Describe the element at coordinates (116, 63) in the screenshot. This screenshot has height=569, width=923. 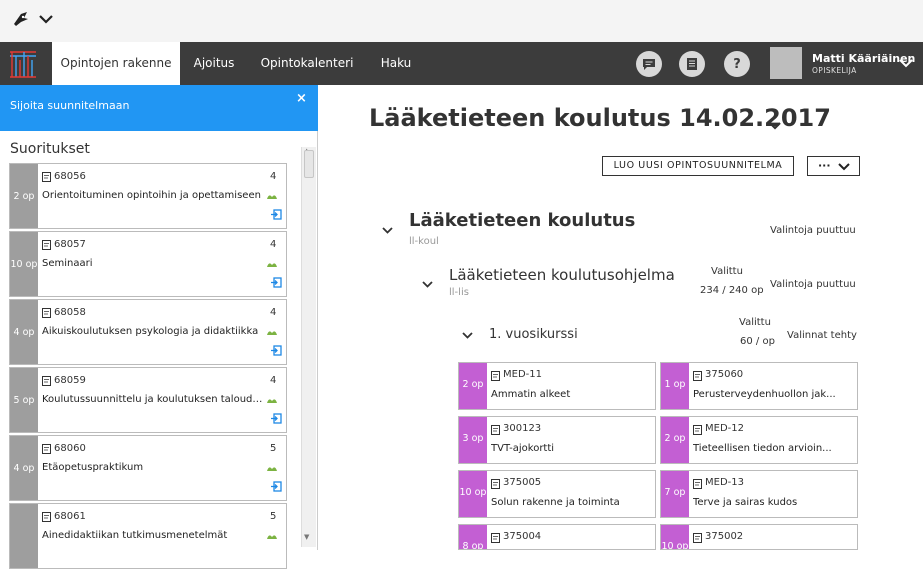
I see `tab-opintojen-rakenne: Opintojen rakenne` at that location.